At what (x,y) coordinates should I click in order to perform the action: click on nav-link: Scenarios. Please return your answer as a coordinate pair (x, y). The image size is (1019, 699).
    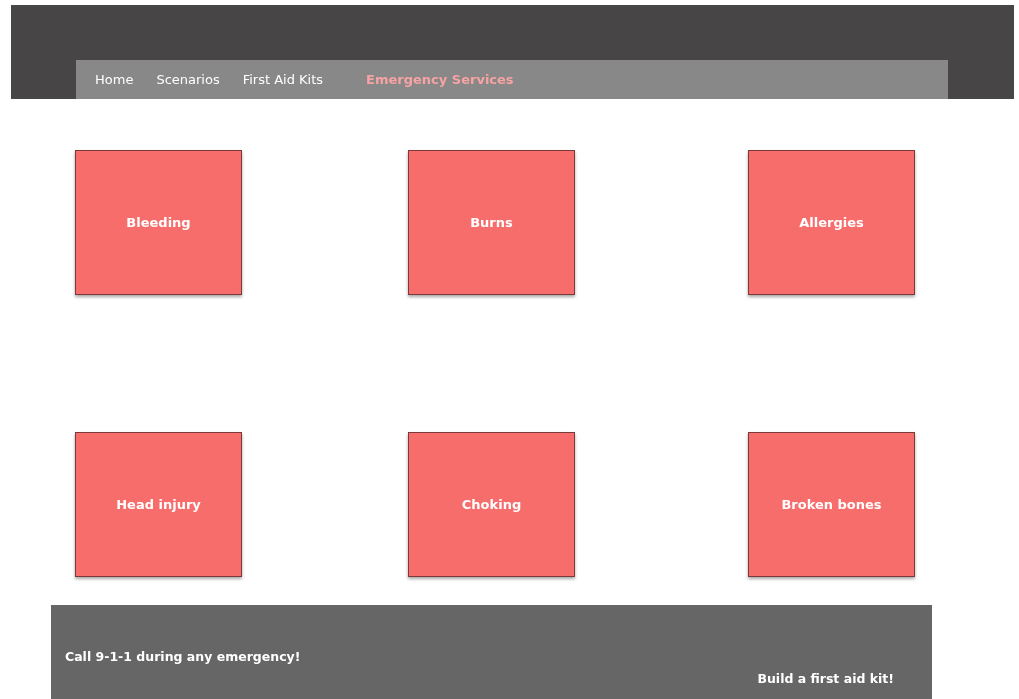
    Looking at the image, I should click on (188, 79).